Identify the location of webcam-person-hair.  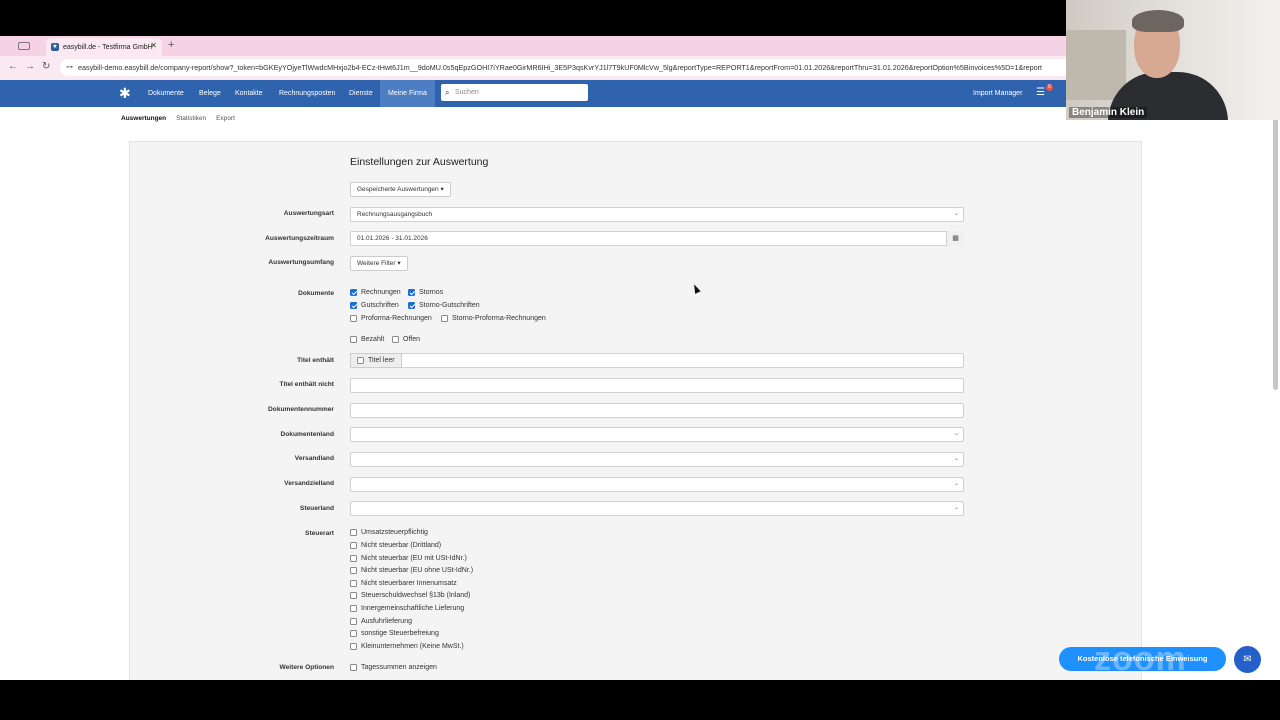
(1158, 21).